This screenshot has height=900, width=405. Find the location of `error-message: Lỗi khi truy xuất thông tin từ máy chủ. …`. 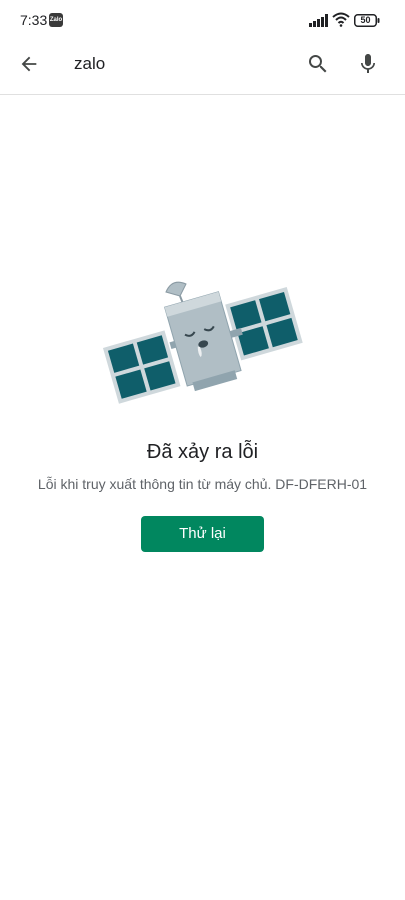

error-message: Lỗi khi truy xuất thông tin từ máy chủ. … is located at coordinates (202, 484).